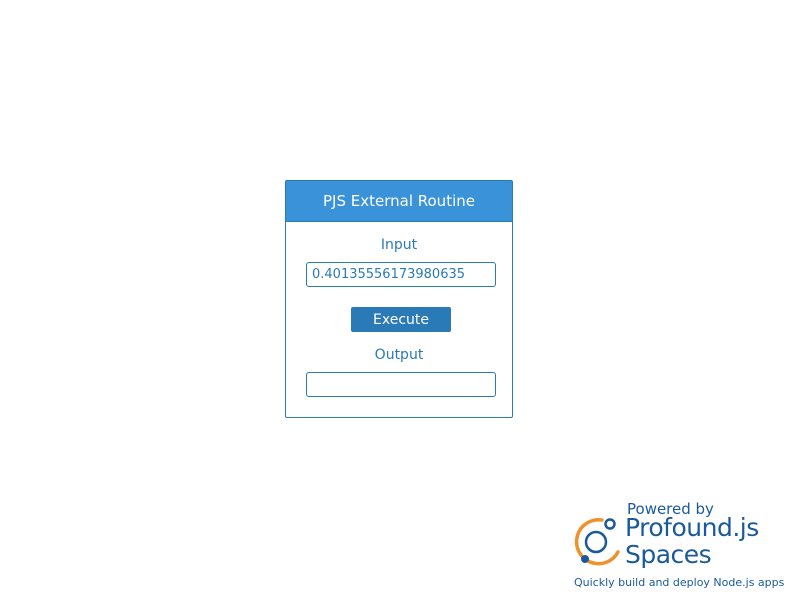 The height and width of the screenshot is (600, 800). I want to click on execute-button: Execute, so click(401, 319).